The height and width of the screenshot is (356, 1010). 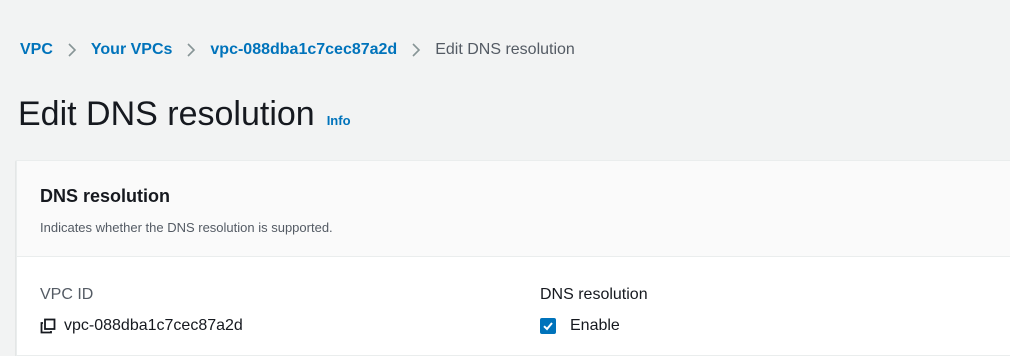 What do you see at coordinates (339, 120) in the screenshot?
I see `info-link: Info` at bounding box center [339, 120].